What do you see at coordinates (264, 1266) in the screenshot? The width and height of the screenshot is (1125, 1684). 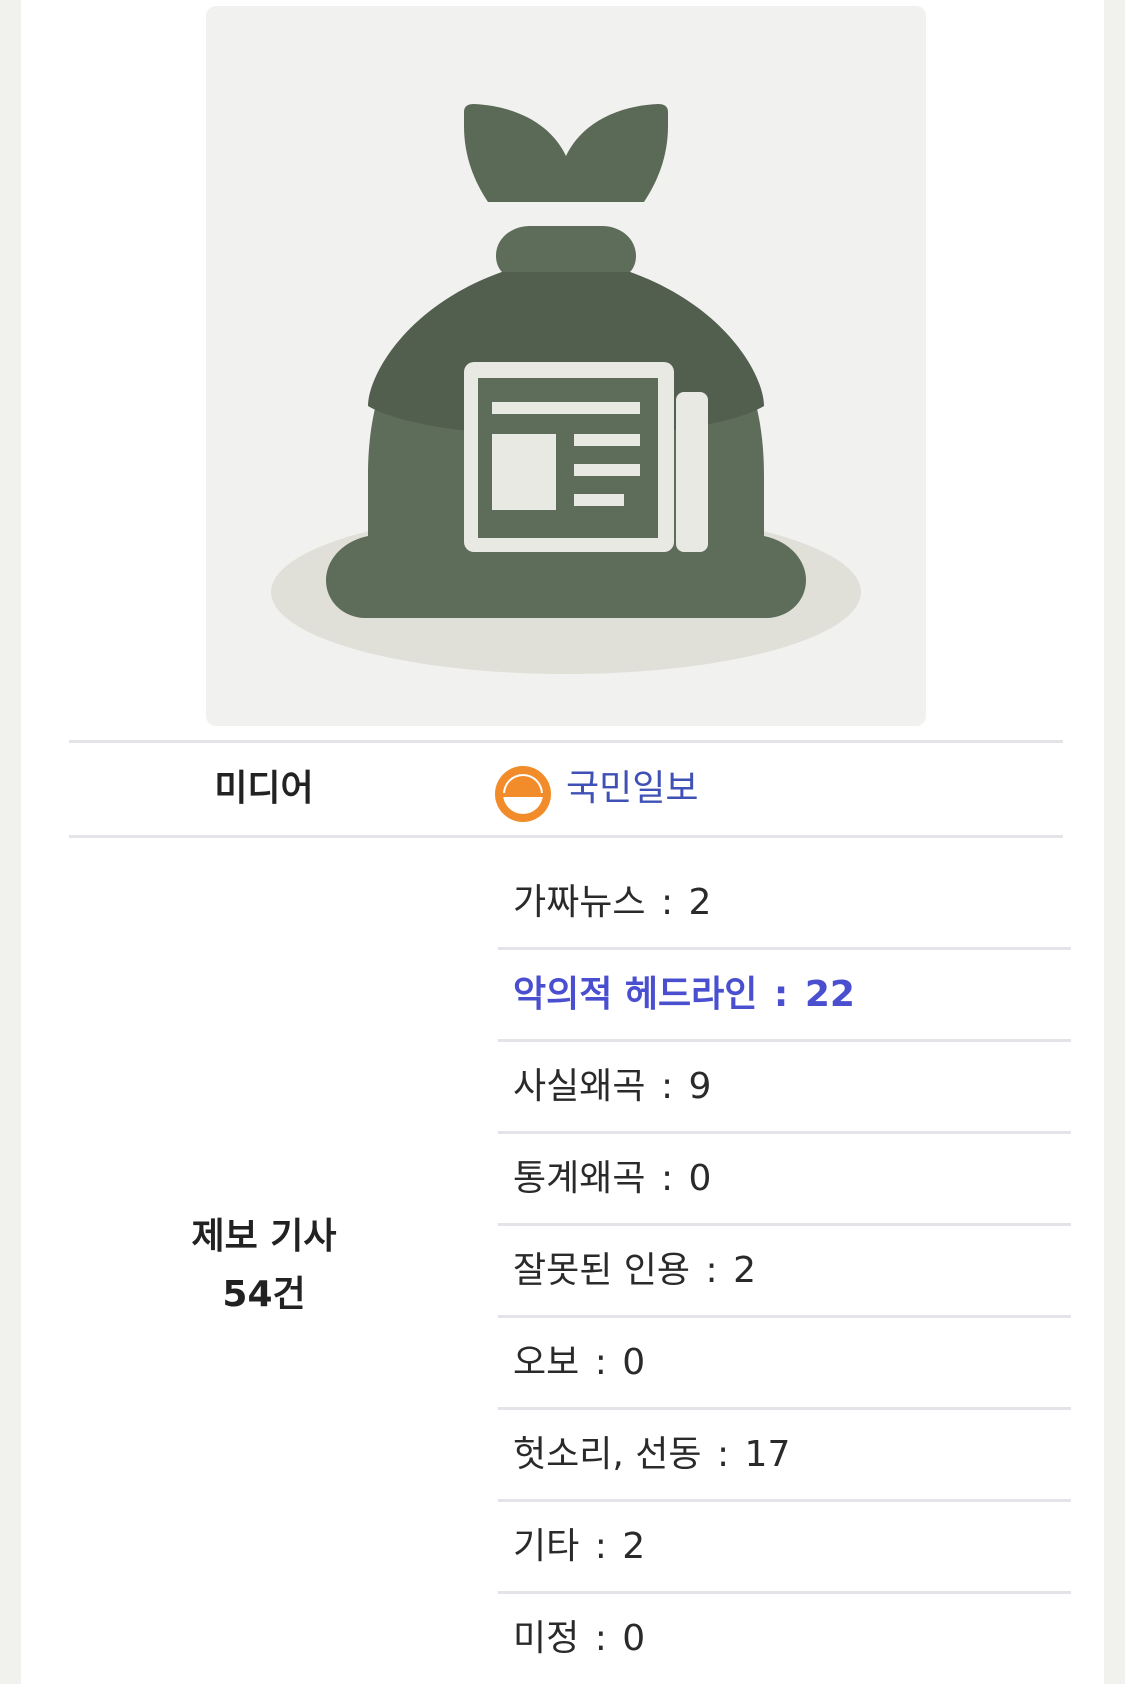 I see `reports-label: 제보 기사 54건` at bounding box center [264, 1266].